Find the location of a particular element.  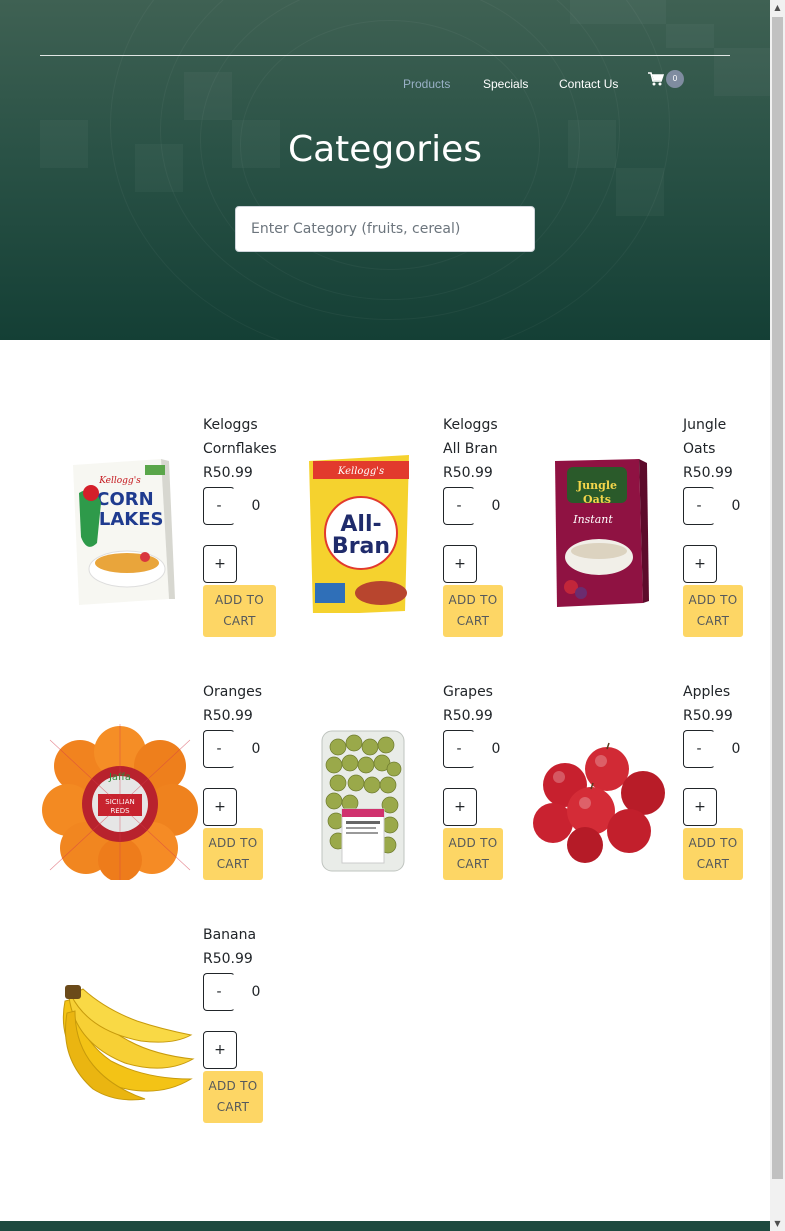

grapes-punnet-image is located at coordinates (360, 800).